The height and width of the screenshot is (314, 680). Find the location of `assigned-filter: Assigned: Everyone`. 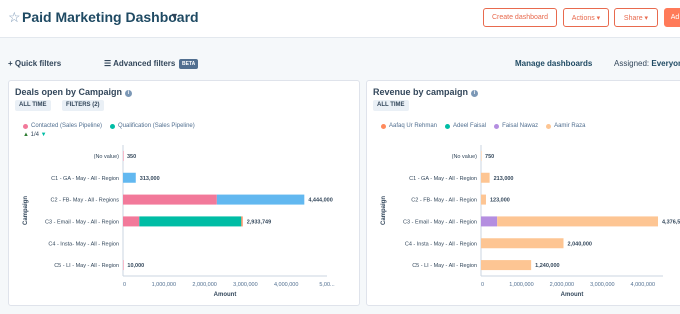

assigned-filter: Assigned: Everyone is located at coordinates (647, 63).